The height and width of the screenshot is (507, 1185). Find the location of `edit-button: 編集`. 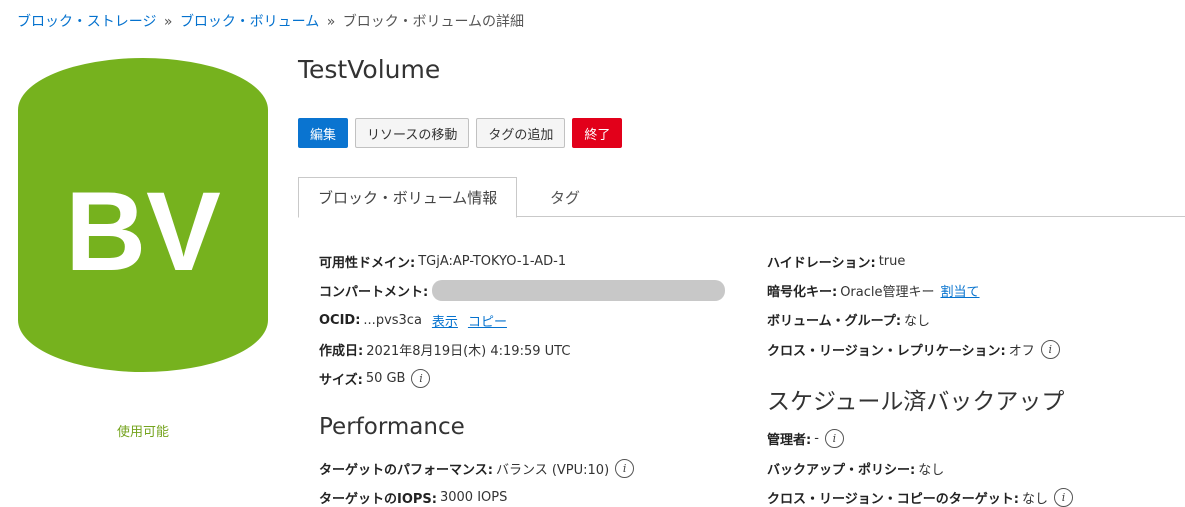

edit-button: 編集 is located at coordinates (323, 133).